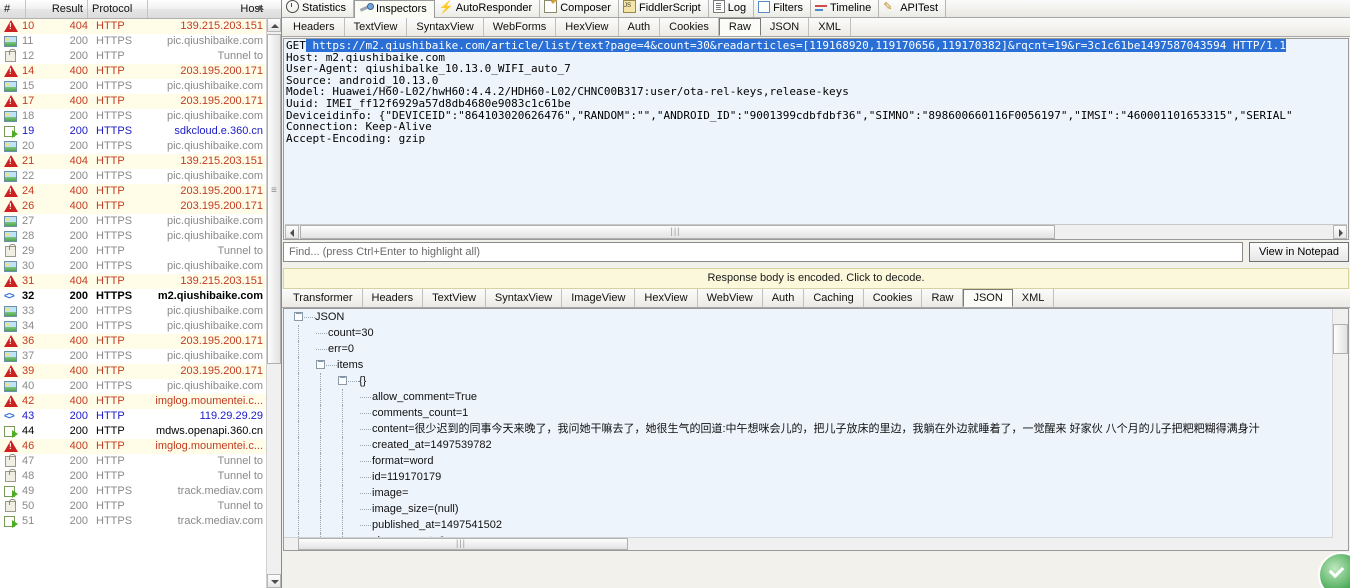 The width and height of the screenshot is (1350, 588). I want to click on session-scroll-thumb, so click(274, 199).